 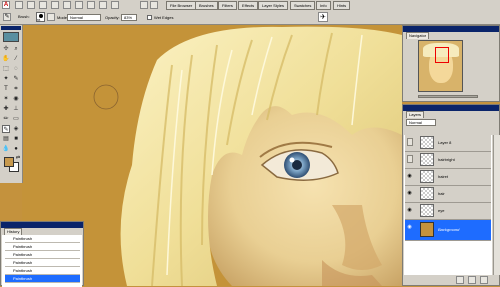 I want to click on layer-row: ◉ hairet, so click(x=448, y=177).